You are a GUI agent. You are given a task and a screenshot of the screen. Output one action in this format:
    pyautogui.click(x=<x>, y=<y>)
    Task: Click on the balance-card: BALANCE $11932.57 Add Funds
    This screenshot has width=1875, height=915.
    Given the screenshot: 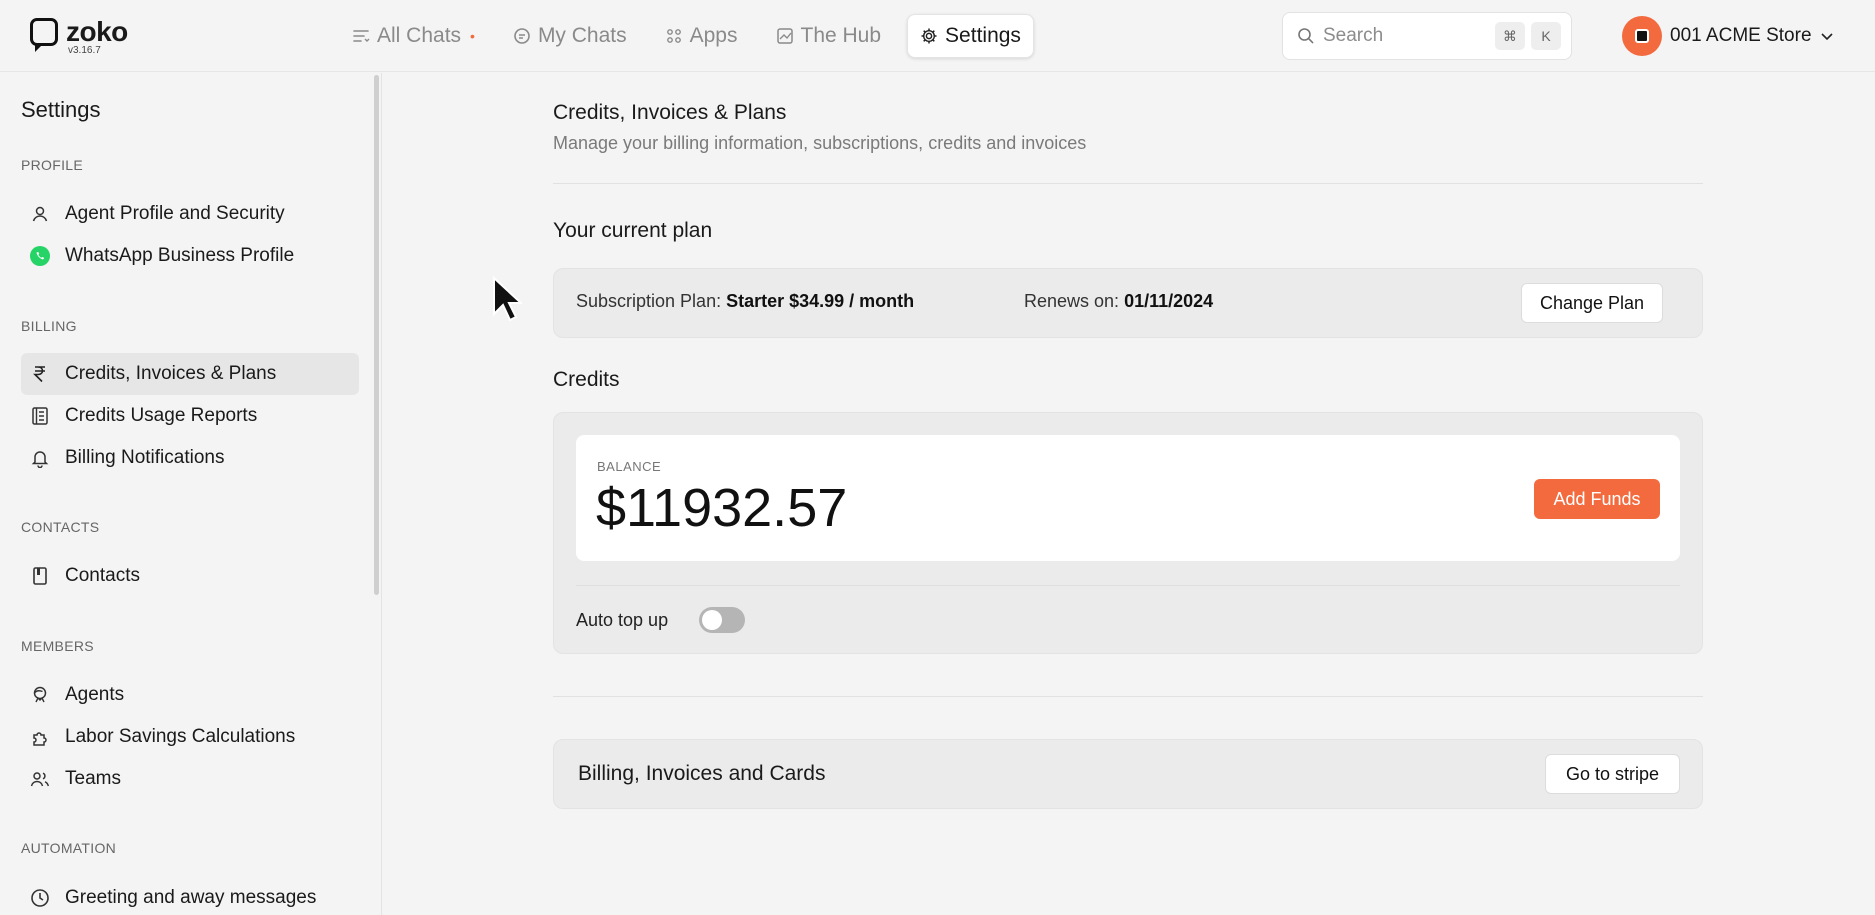 What is the action you would take?
    pyautogui.click(x=1128, y=498)
    